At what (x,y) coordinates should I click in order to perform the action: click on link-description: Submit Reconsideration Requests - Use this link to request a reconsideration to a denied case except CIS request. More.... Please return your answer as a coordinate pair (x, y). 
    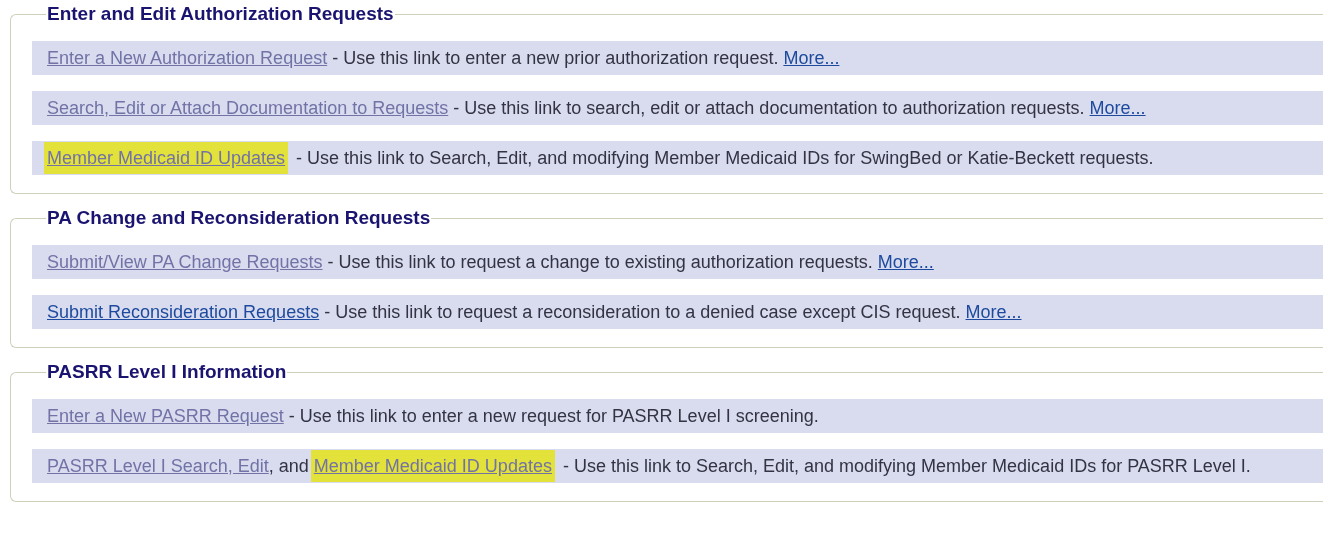
    Looking at the image, I should click on (677, 312).